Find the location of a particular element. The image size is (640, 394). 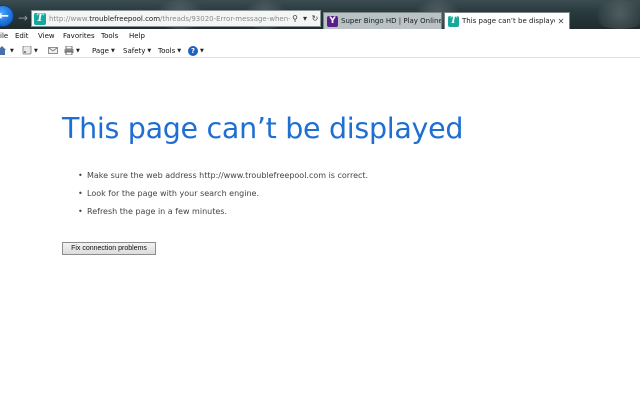

print-icon is located at coordinates (69, 50).